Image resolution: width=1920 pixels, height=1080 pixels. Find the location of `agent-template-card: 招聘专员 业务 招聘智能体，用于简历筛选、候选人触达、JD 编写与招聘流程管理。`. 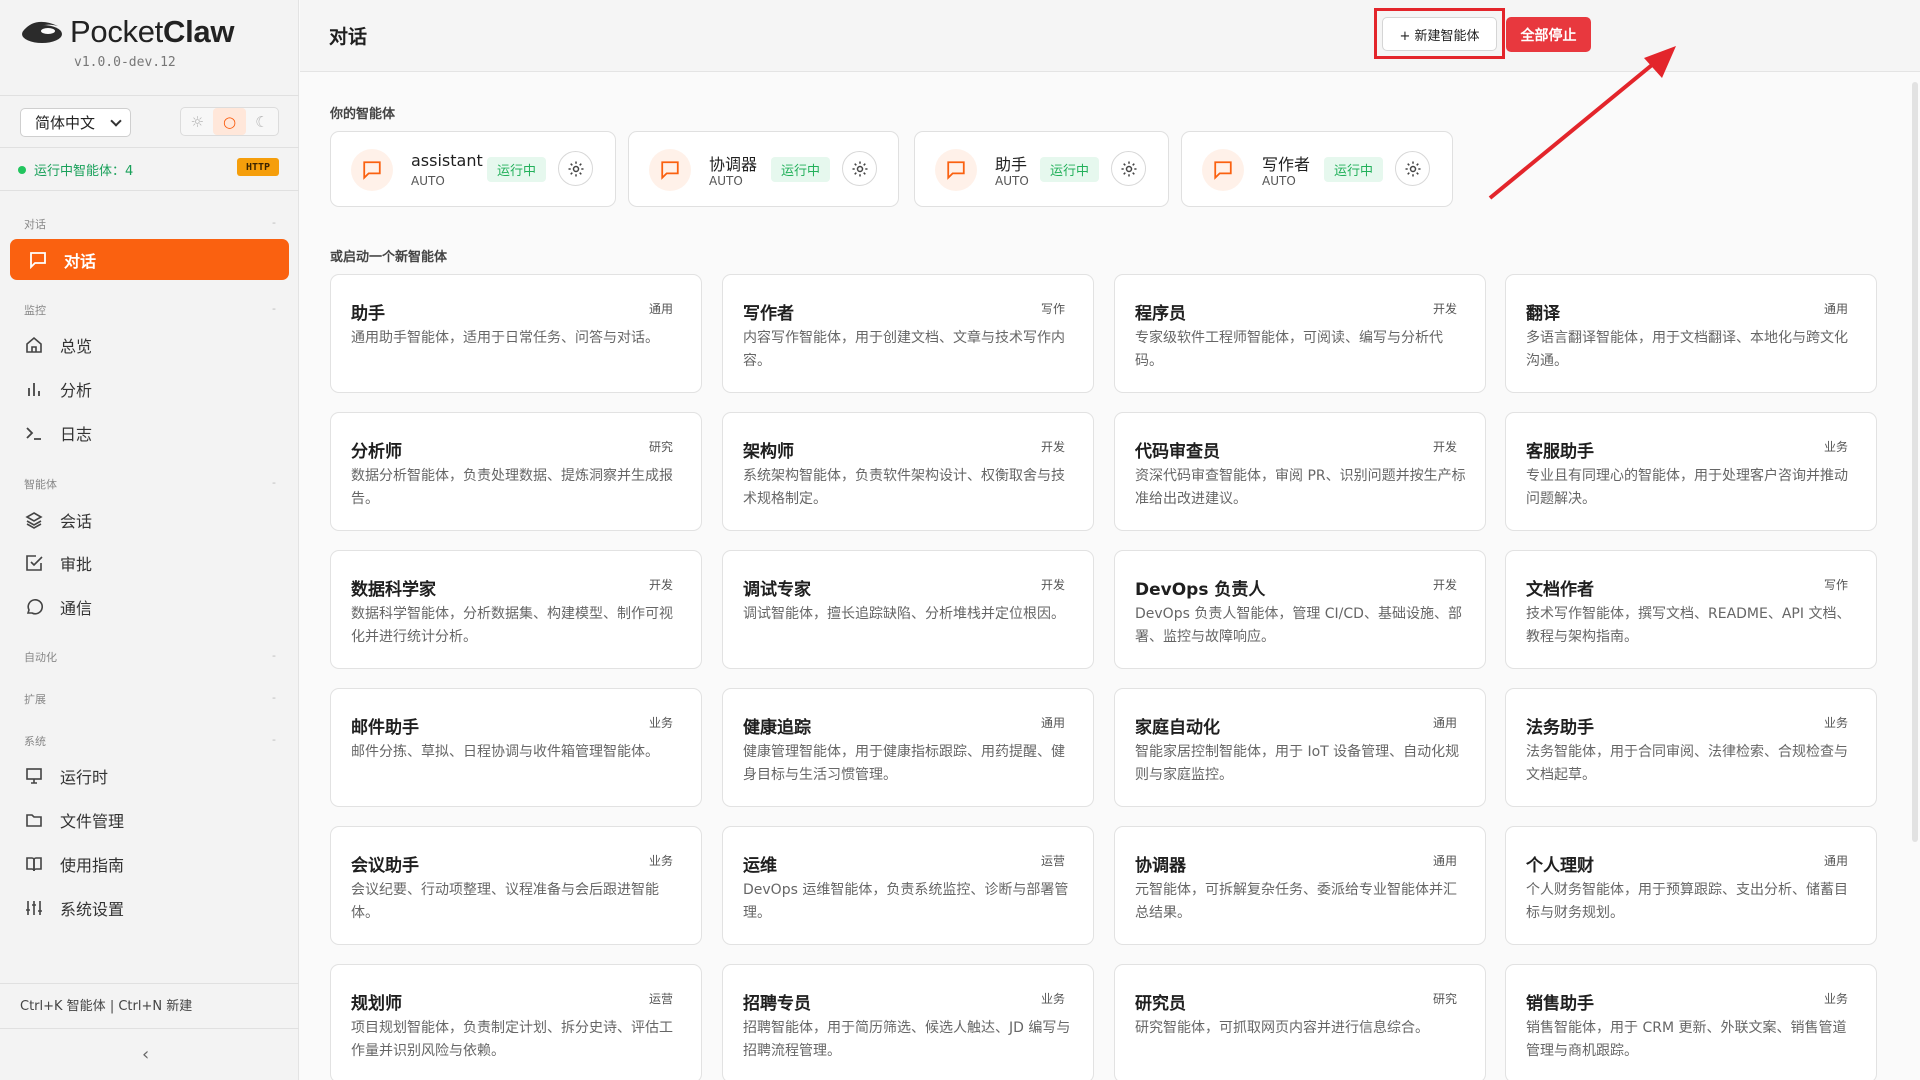

agent-template-card: 招聘专员 业务 招聘智能体，用于简历筛选、候选人触达、JD 编写与招聘流程管理。 is located at coordinates (908, 1022).